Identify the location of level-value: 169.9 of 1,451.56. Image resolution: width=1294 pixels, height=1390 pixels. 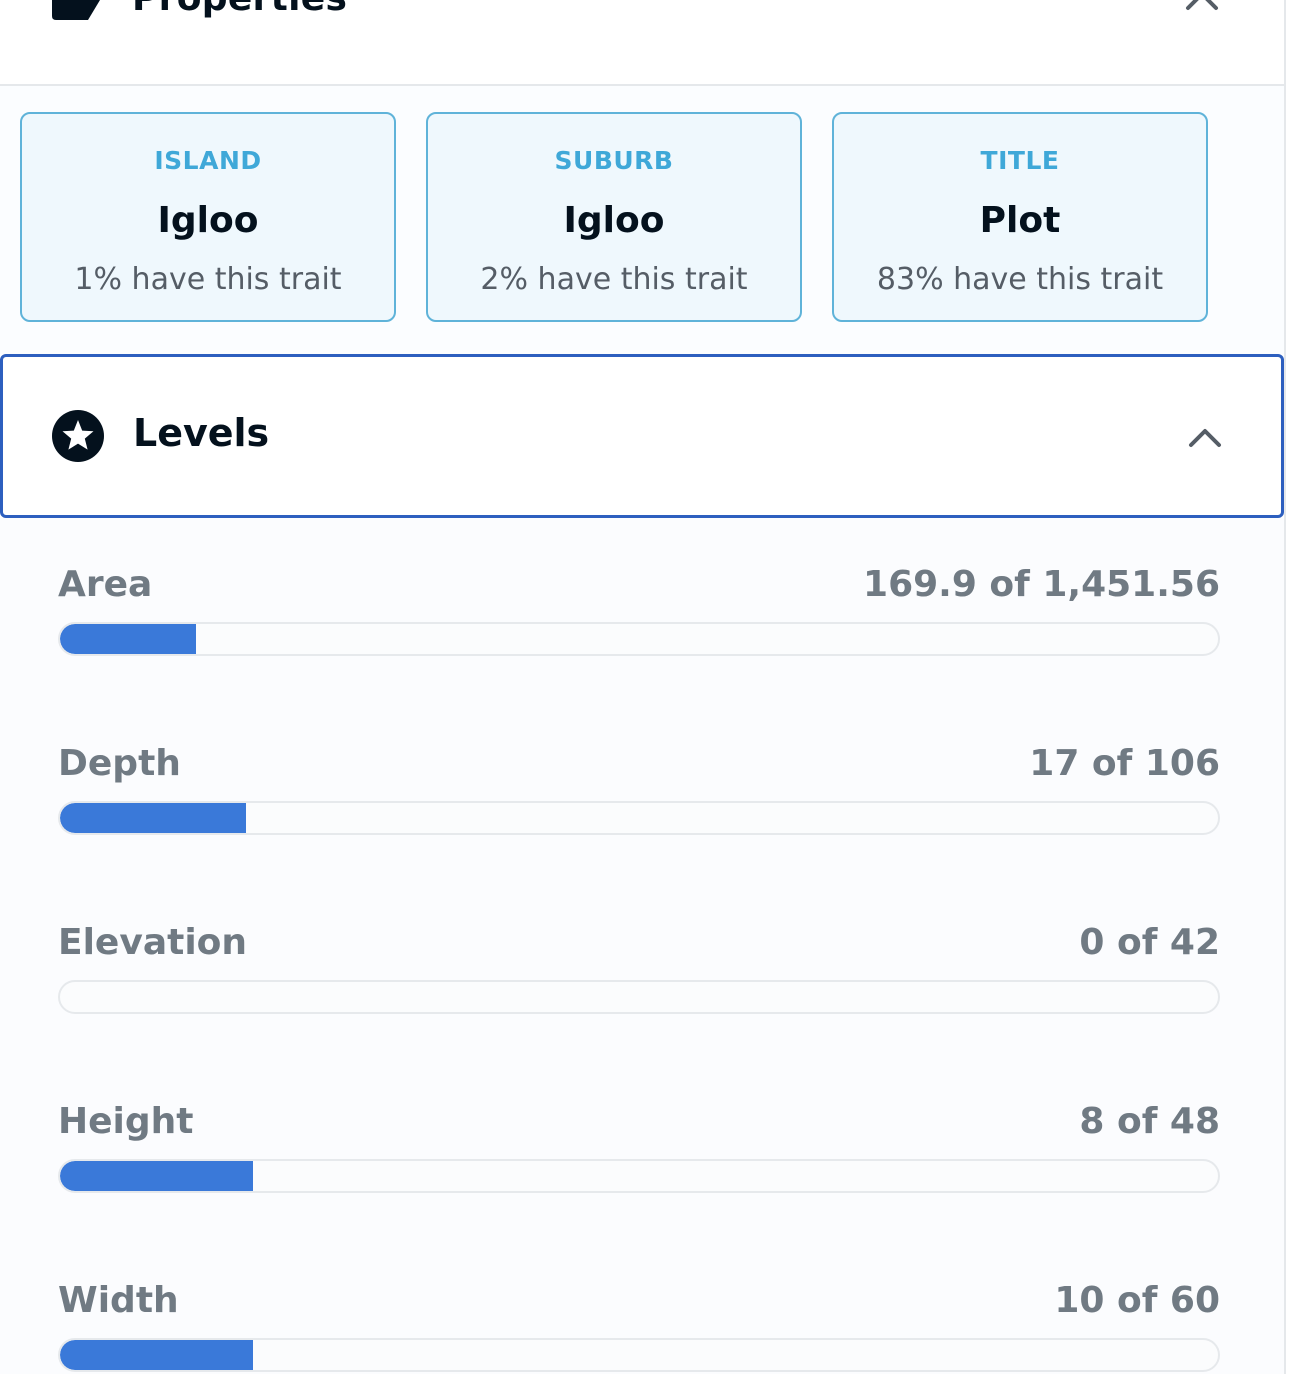
(1041, 584).